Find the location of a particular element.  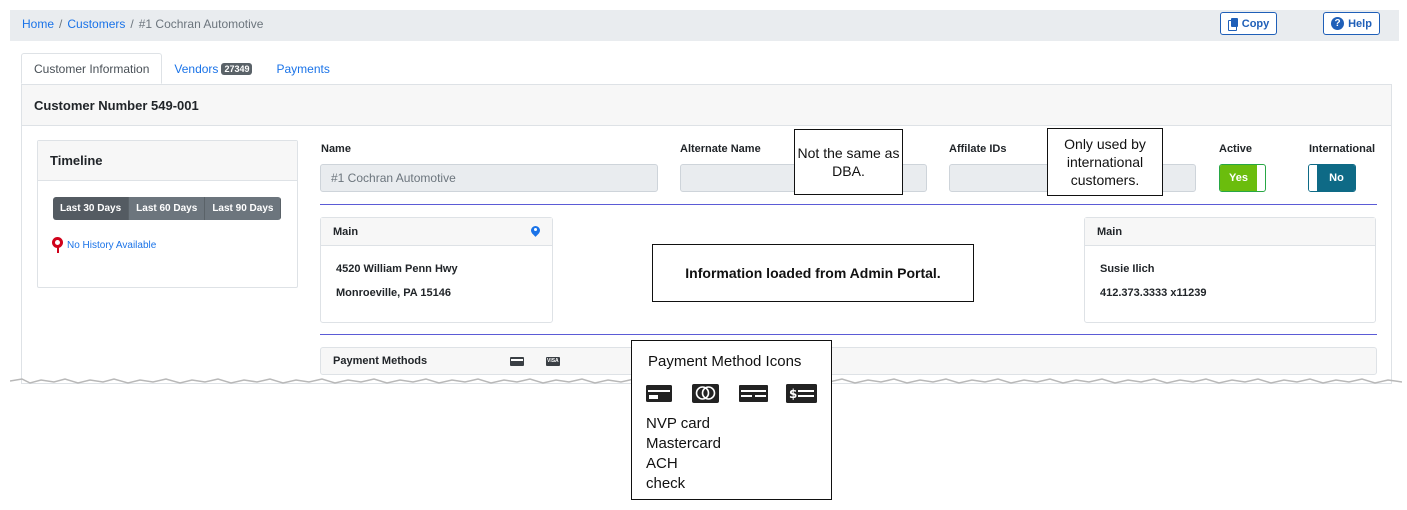

contact-phone: 412.373.3333 x11239 is located at coordinates (1153, 293).